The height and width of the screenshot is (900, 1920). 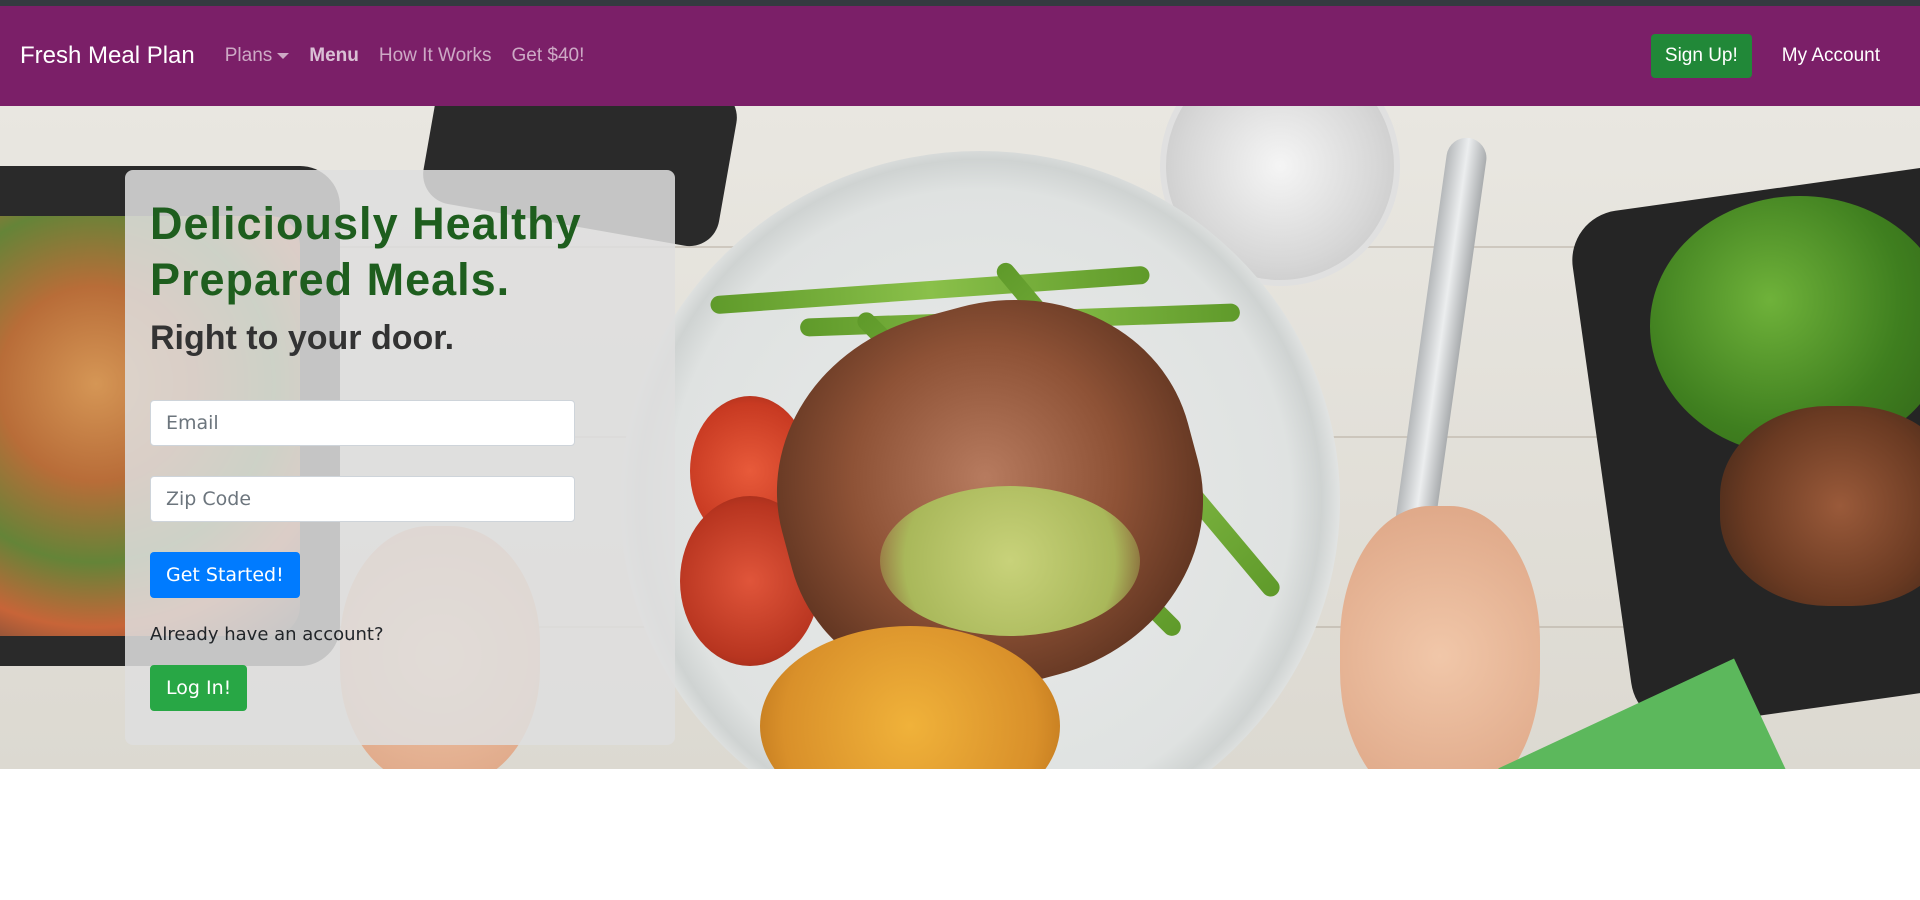 I want to click on nav-plans-dropdown: Plans, so click(x=257, y=56).